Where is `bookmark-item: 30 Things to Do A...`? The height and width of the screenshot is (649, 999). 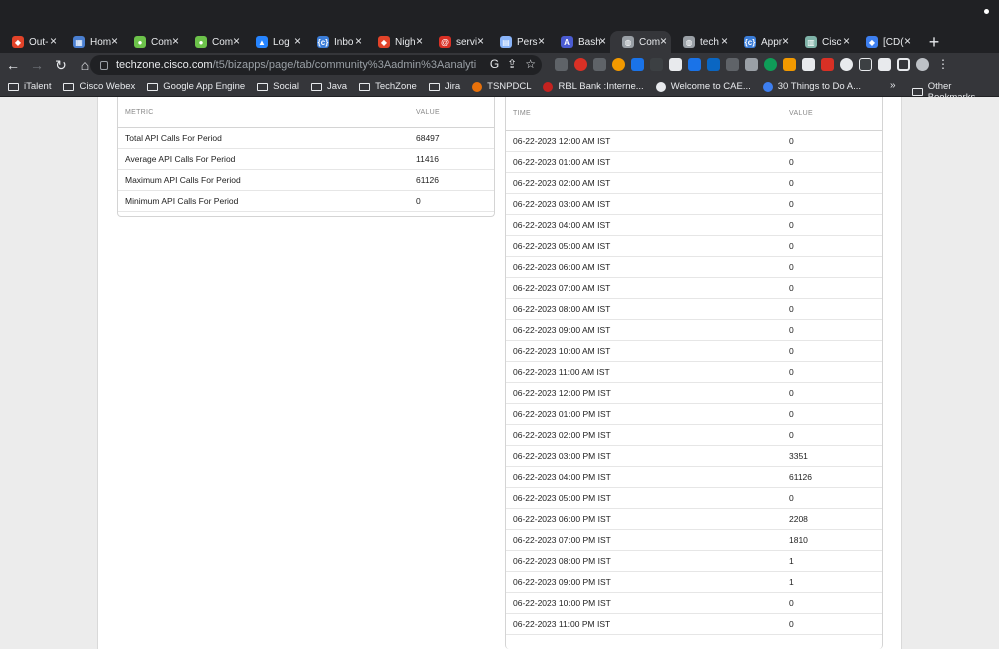 bookmark-item: 30 Things to Do A... is located at coordinates (812, 86).